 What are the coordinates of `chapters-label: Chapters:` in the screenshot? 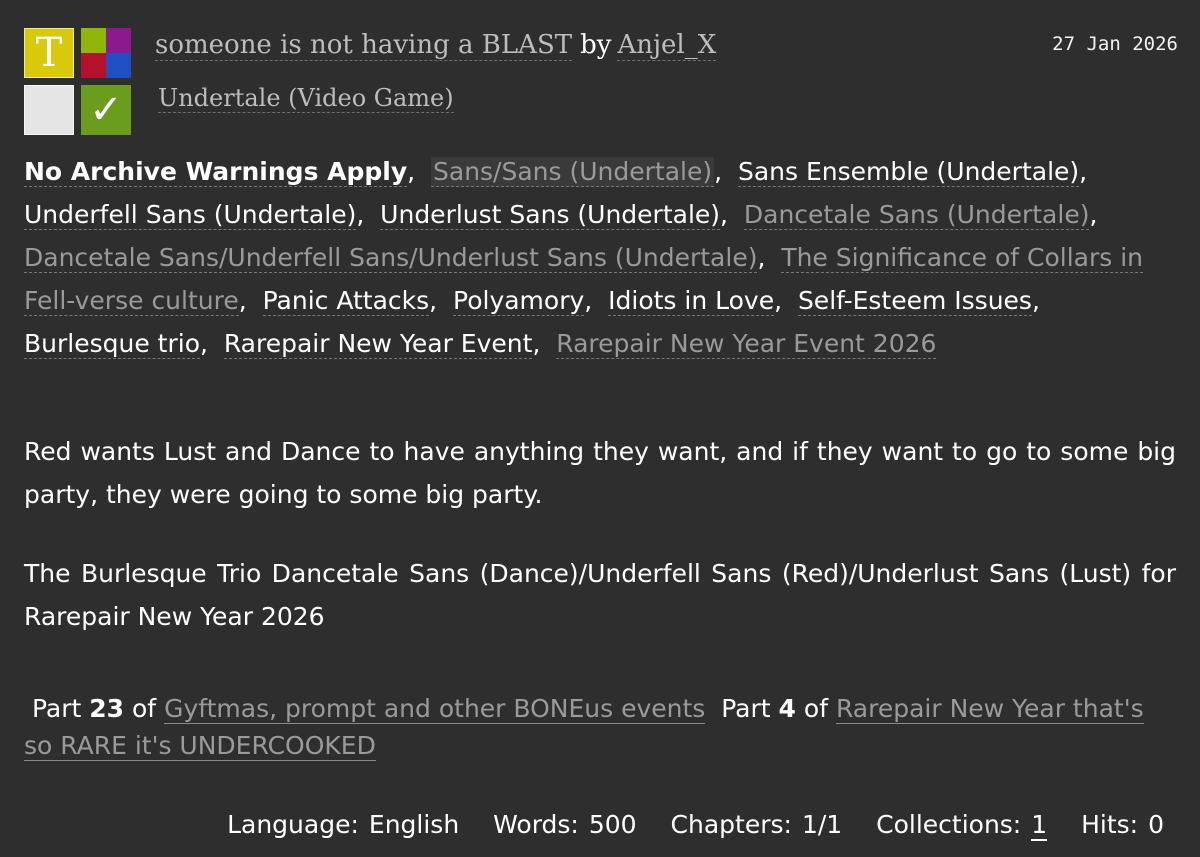 It's located at (731, 824).